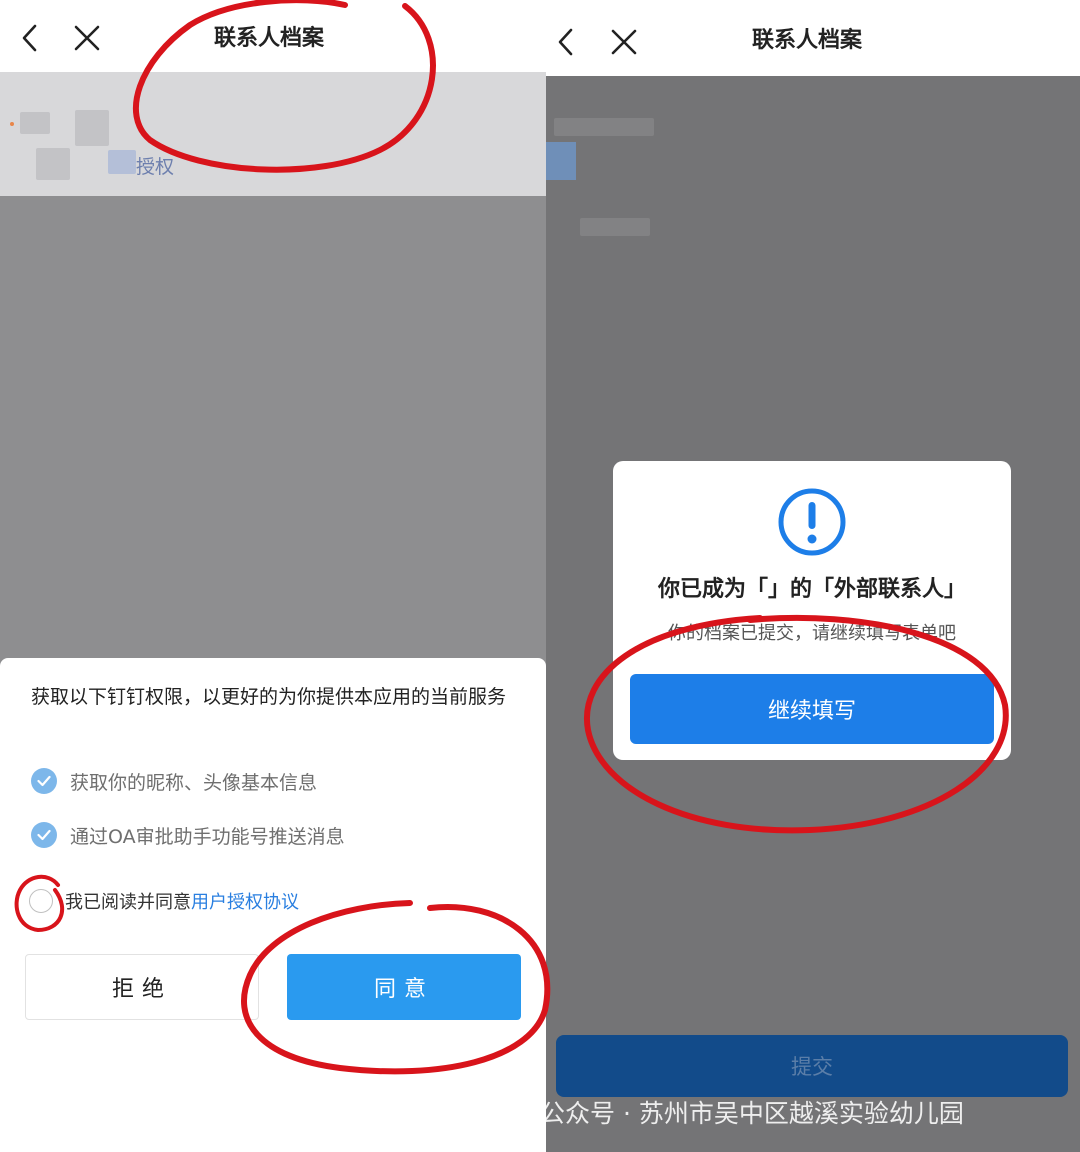 The width and height of the screenshot is (1080, 1152). I want to click on permission-item: 获取你的昵称、头像基本信息, so click(174, 781).